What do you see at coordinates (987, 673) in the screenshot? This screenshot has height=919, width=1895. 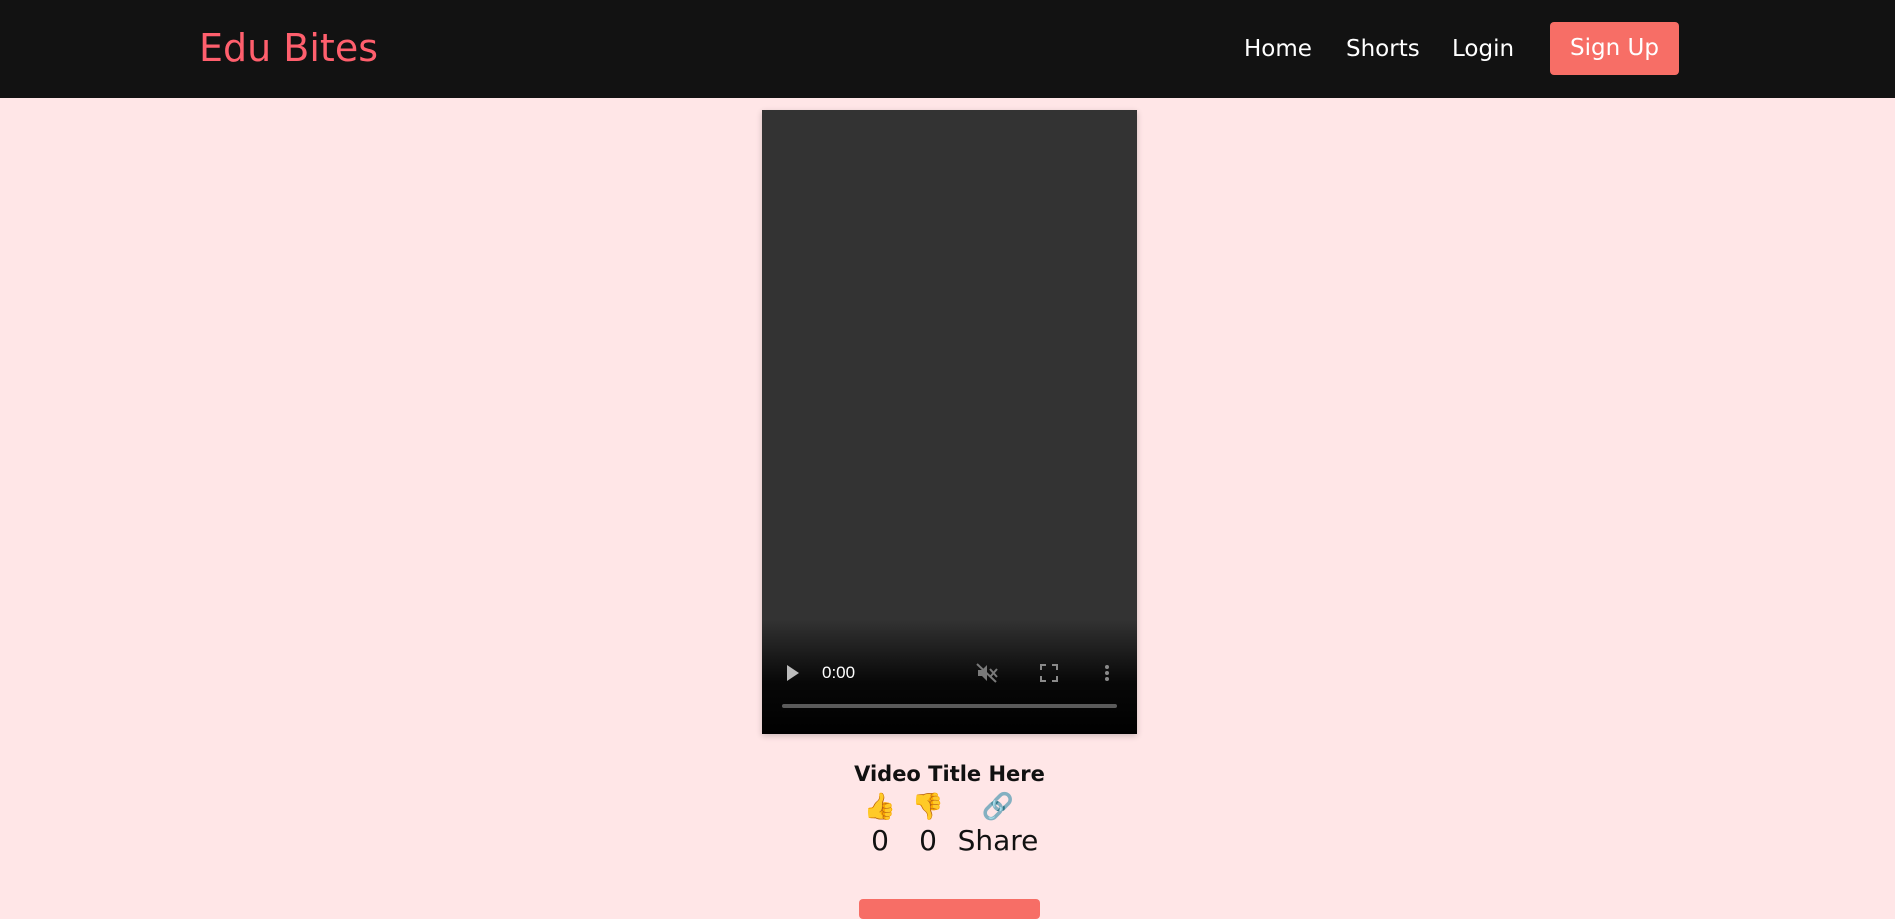 I see `mute-icon` at bounding box center [987, 673].